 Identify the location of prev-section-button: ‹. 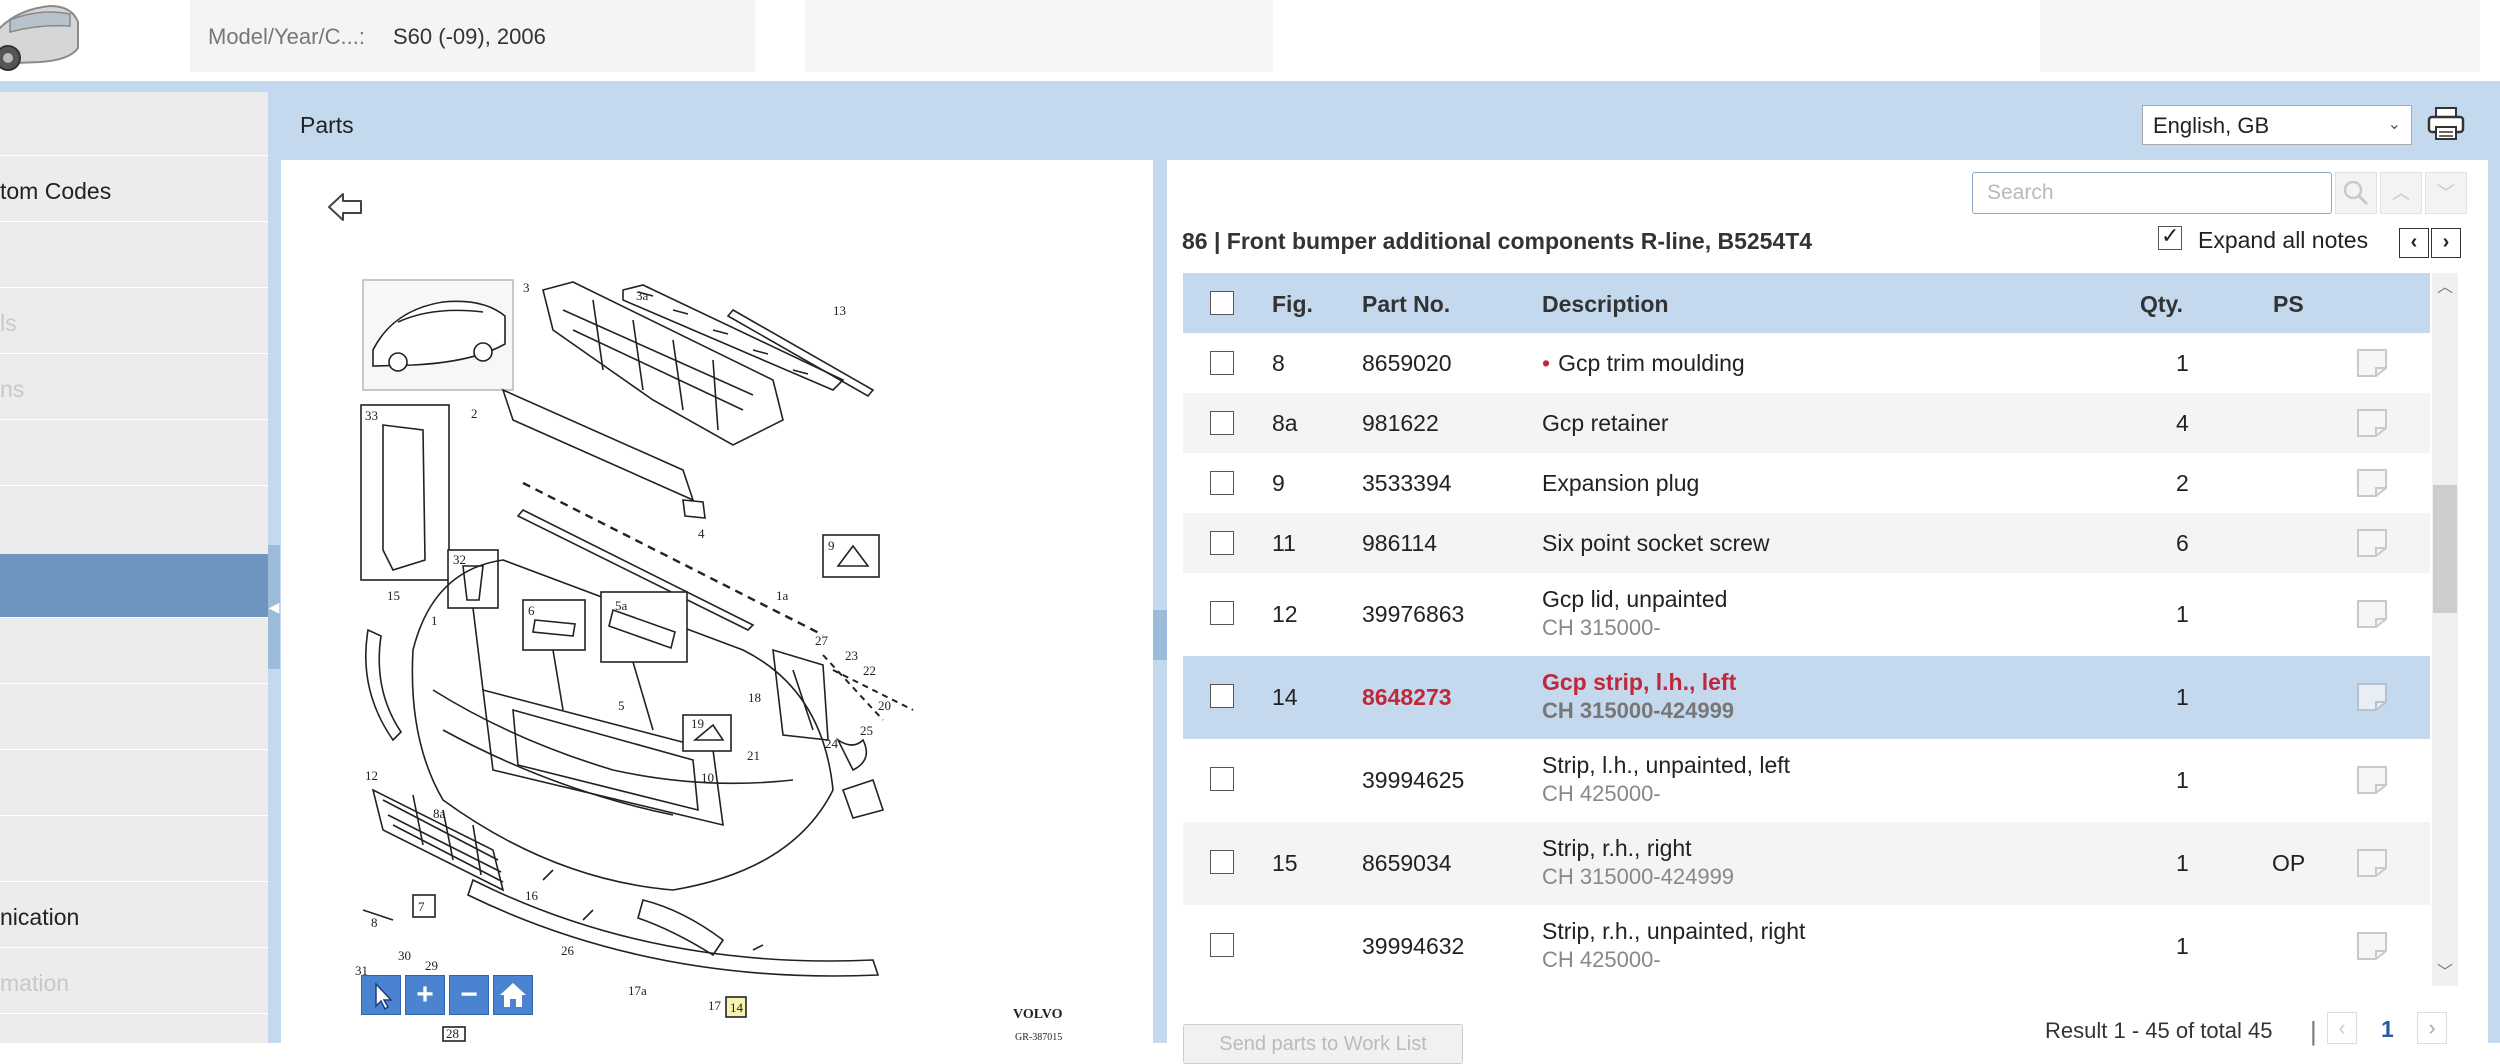
(2414, 243).